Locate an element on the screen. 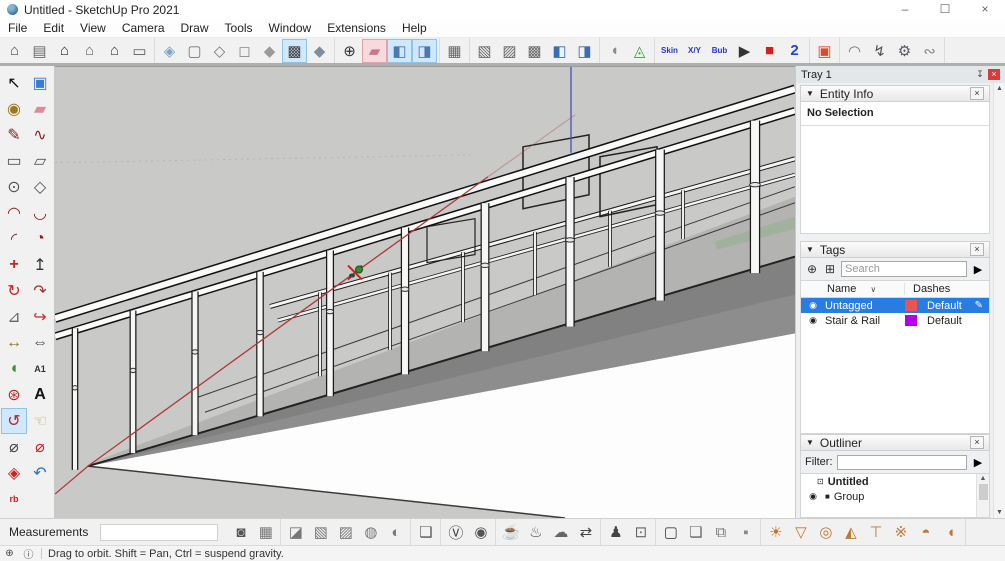 The image size is (1005, 561). previous-view-tool-icon: ↶ is located at coordinates (40, 473).